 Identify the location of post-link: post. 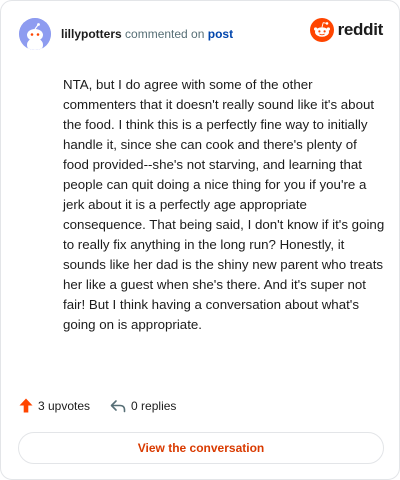
(220, 34).